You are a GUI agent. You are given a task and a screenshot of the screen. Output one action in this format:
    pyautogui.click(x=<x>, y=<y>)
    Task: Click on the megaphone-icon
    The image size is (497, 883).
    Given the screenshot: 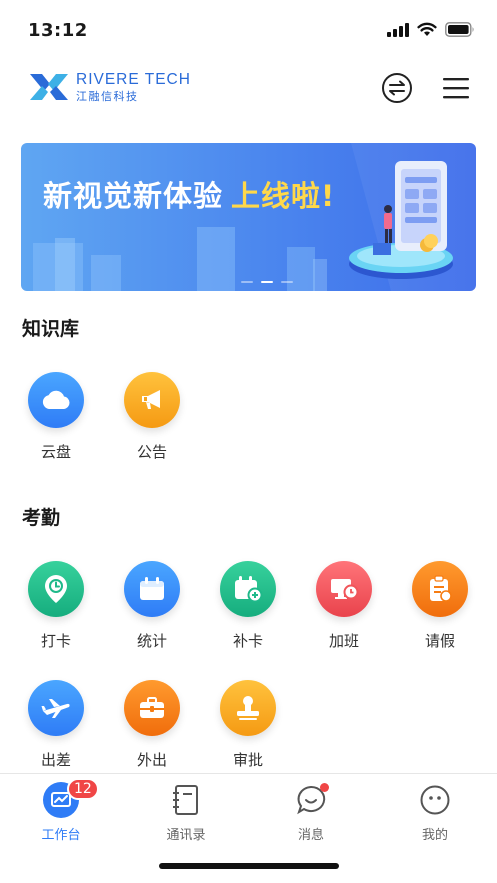 What is the action you would take?
    pyautogui.click(x=152, y=400)
    